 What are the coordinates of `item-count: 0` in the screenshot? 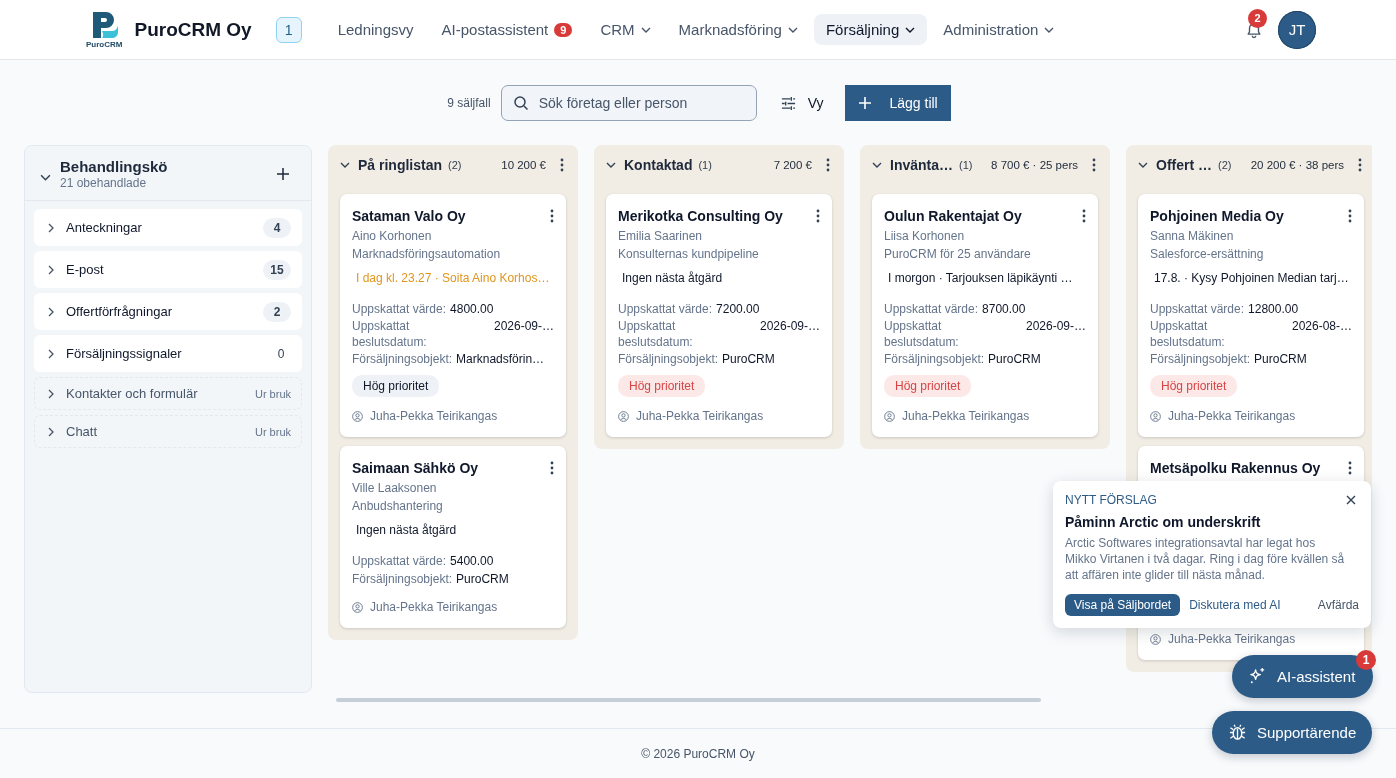 It's located at (281, 353).